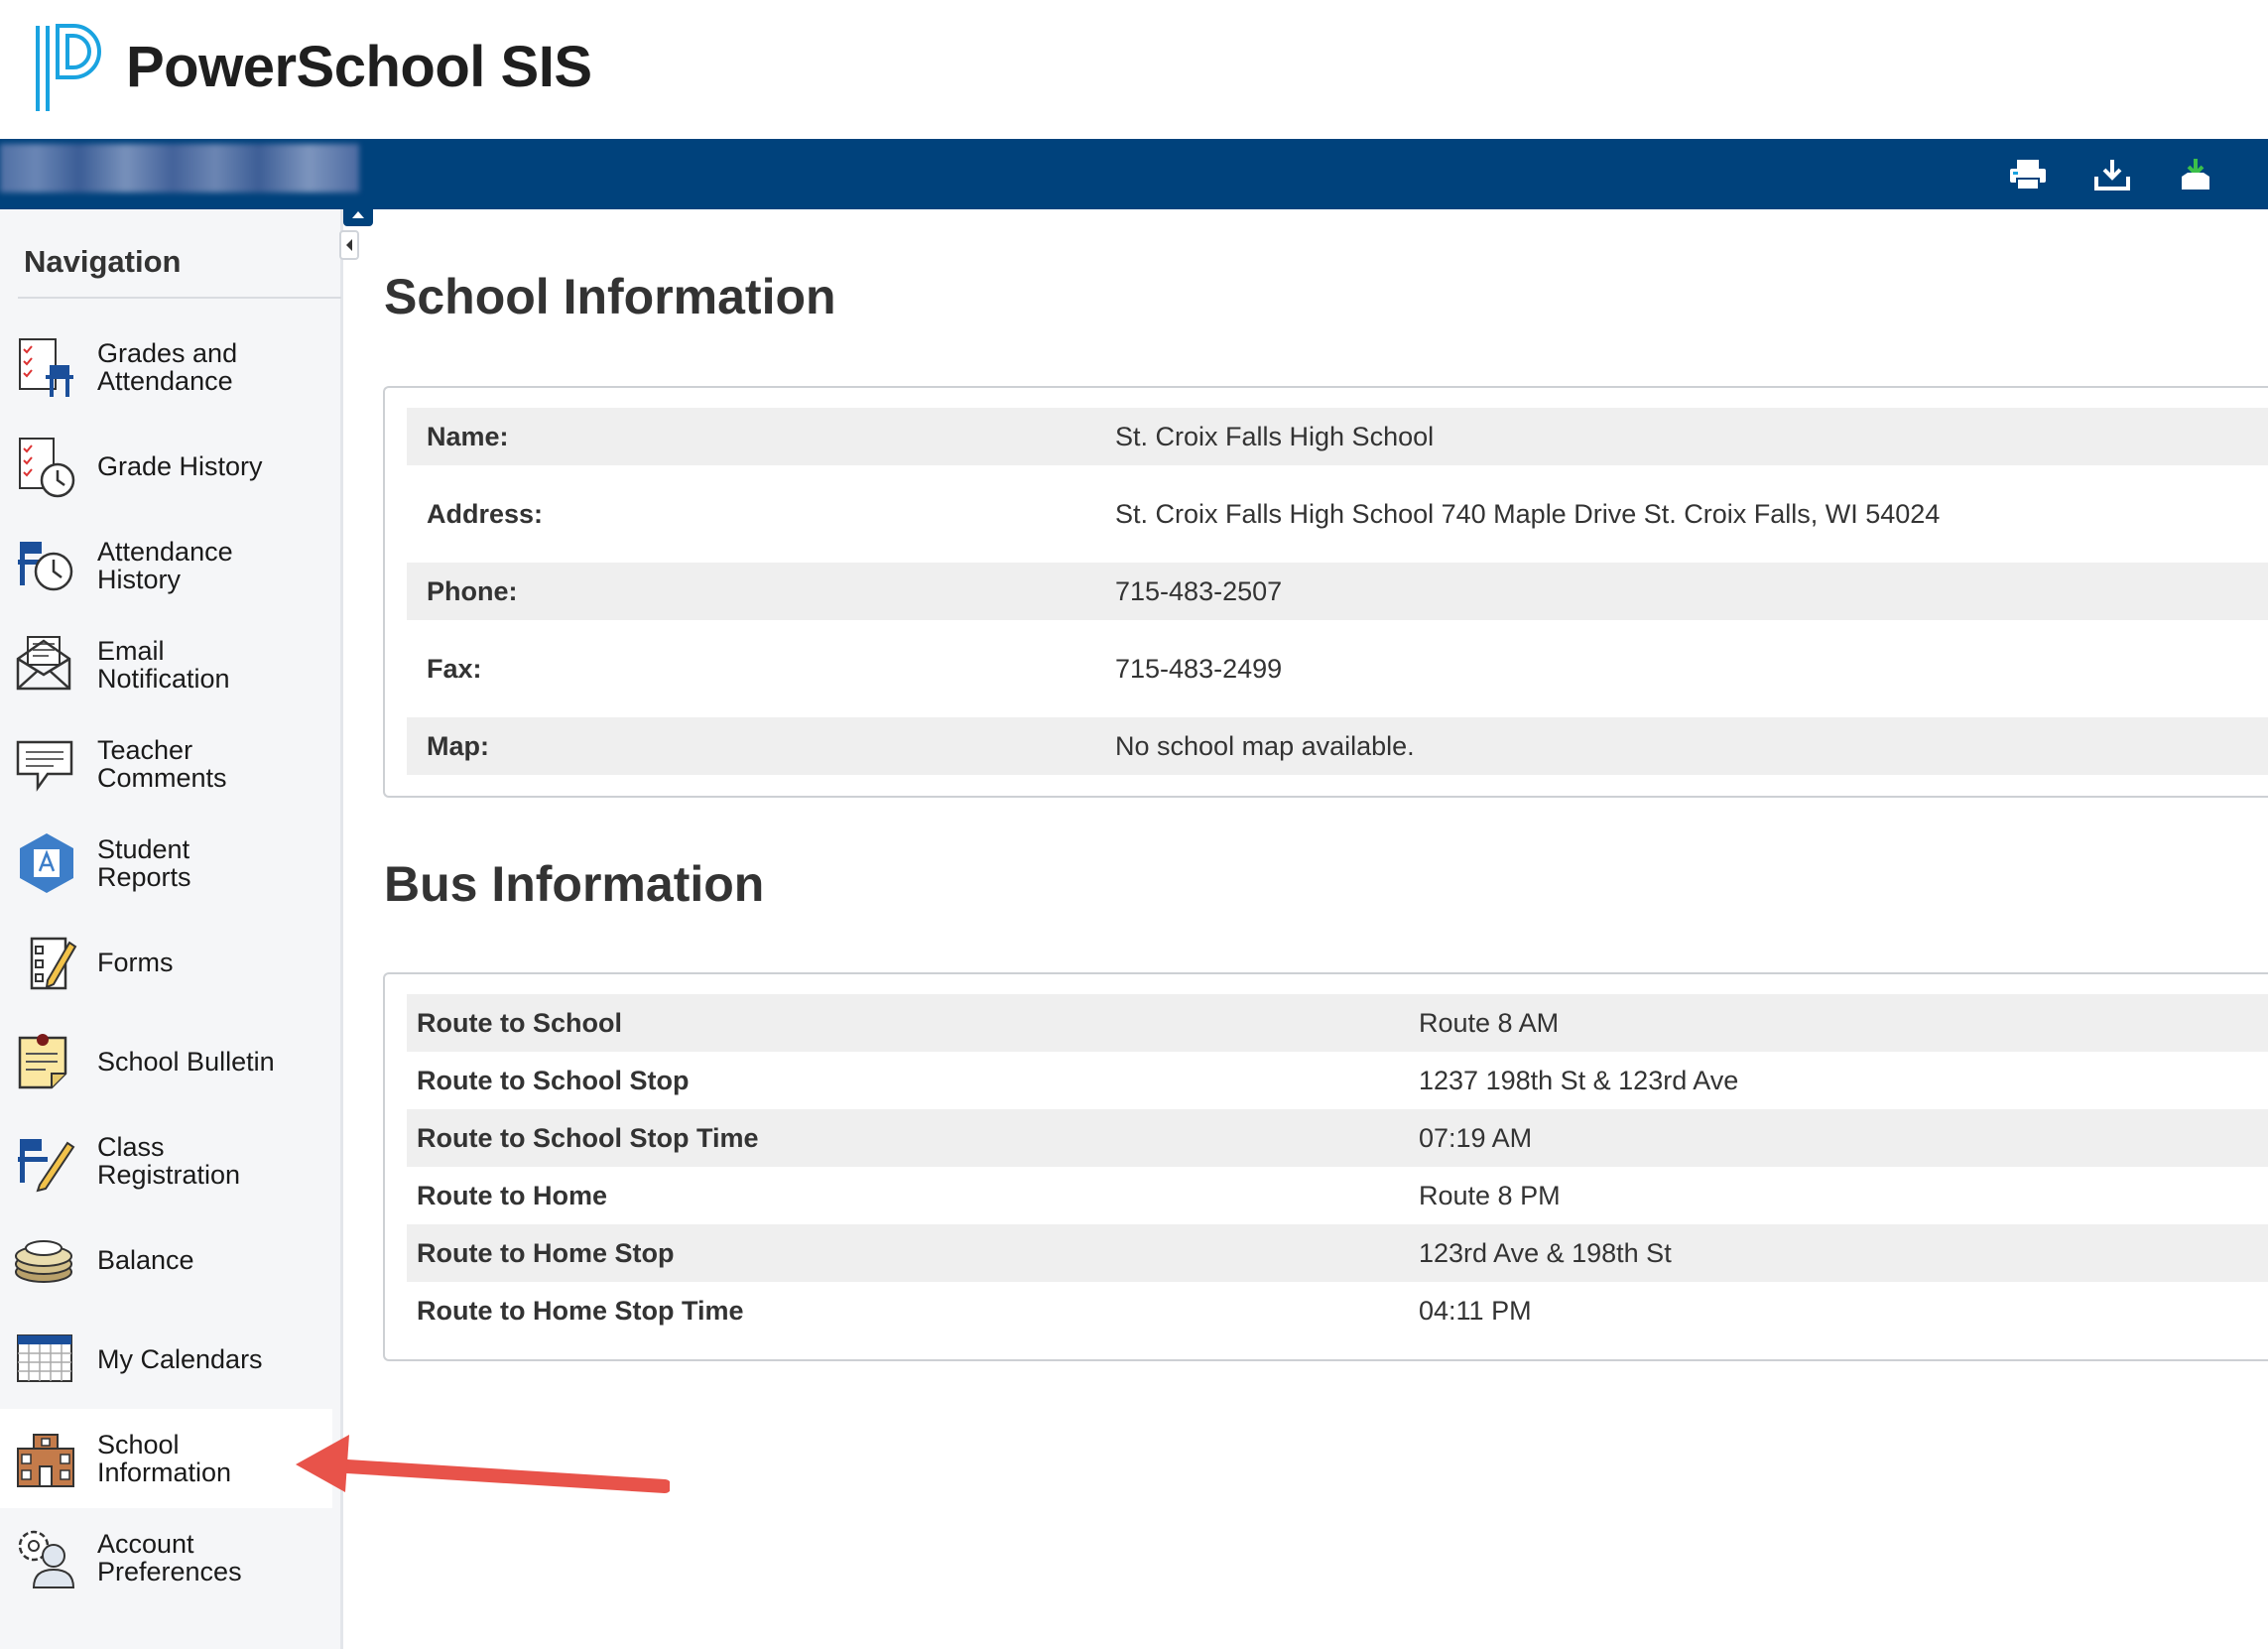 Image resolution: width=2268 pixels, height=1649 pixels. What do you see at coordinates (610, 296) in the screenshot?
I see `school-information-heading: School Information` at bounding box center [610, 296].